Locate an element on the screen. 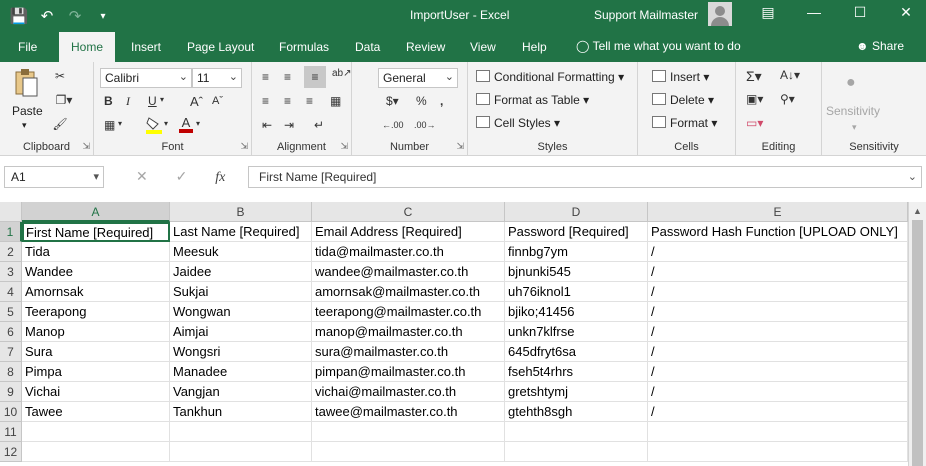 This screenshot has width=926, height=466. tab-help: Help is located at coordinates (534, 47).